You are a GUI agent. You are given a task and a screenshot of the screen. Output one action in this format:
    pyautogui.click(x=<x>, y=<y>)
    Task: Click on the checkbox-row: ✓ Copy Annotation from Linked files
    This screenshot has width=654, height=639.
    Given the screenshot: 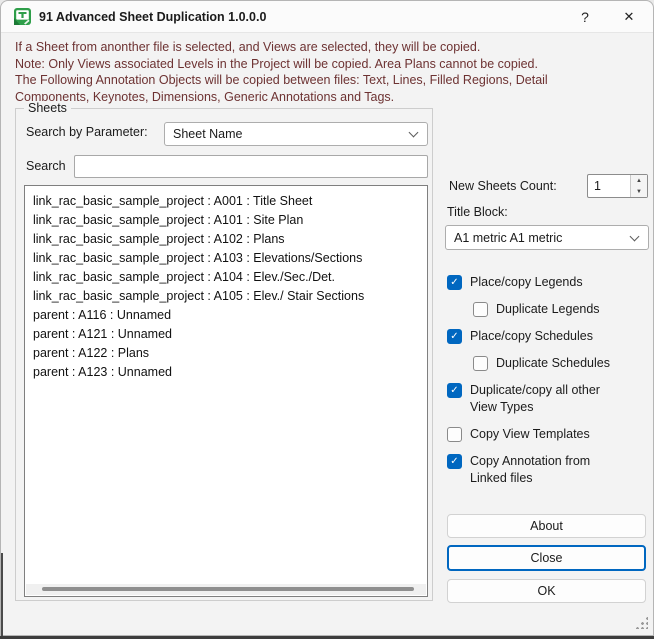 What is the action you would take?
    pyautogui.click(x=548, y=470)
    